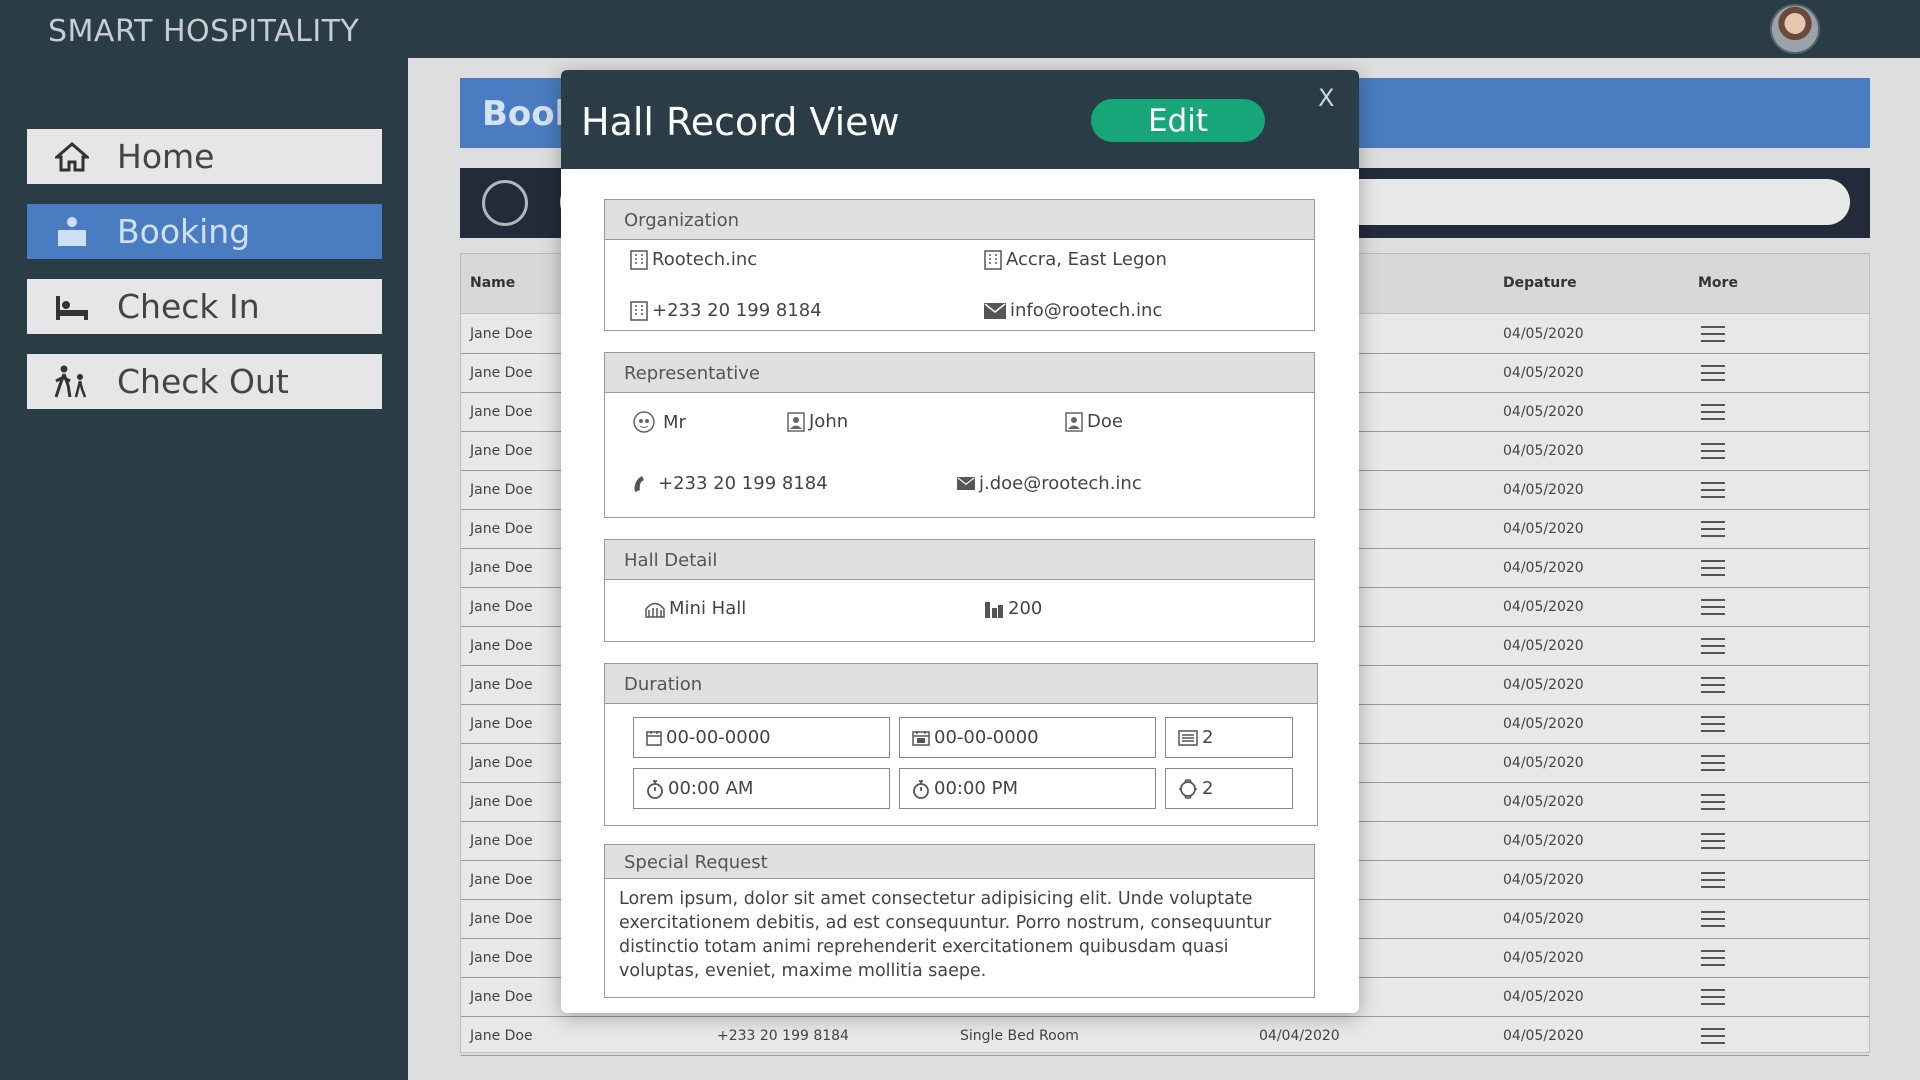 The width and height of the screenshot is (1920, 1080). I want to click on representative-title-field: Mr, so click(659, 422).